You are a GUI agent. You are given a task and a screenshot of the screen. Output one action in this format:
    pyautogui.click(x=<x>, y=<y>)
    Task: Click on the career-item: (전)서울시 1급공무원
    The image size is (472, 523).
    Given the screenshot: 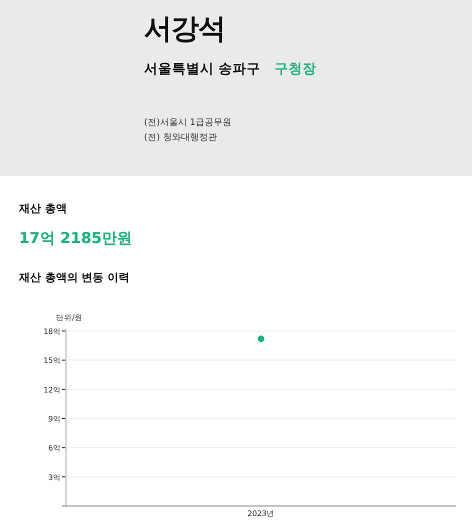 What is the action you would take?
    pyautogui.click(x=188, y=123)
    